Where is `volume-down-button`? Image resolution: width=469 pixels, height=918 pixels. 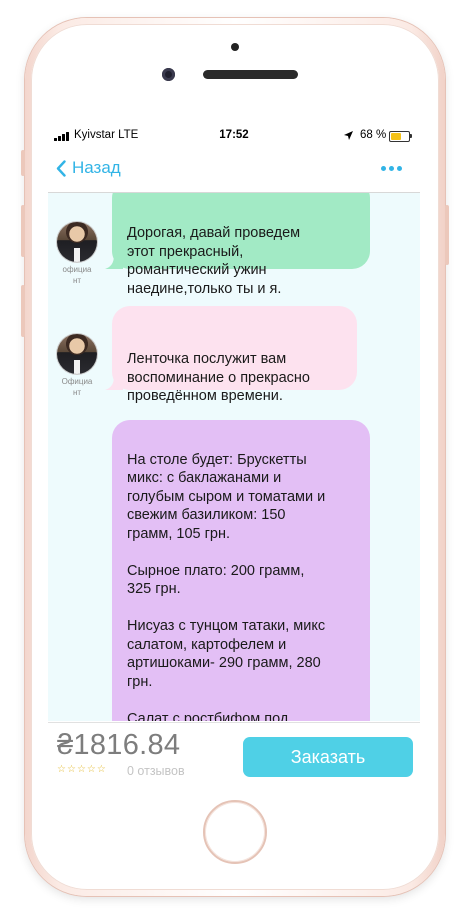
volume-down-button is located at coordinates (23, 311).